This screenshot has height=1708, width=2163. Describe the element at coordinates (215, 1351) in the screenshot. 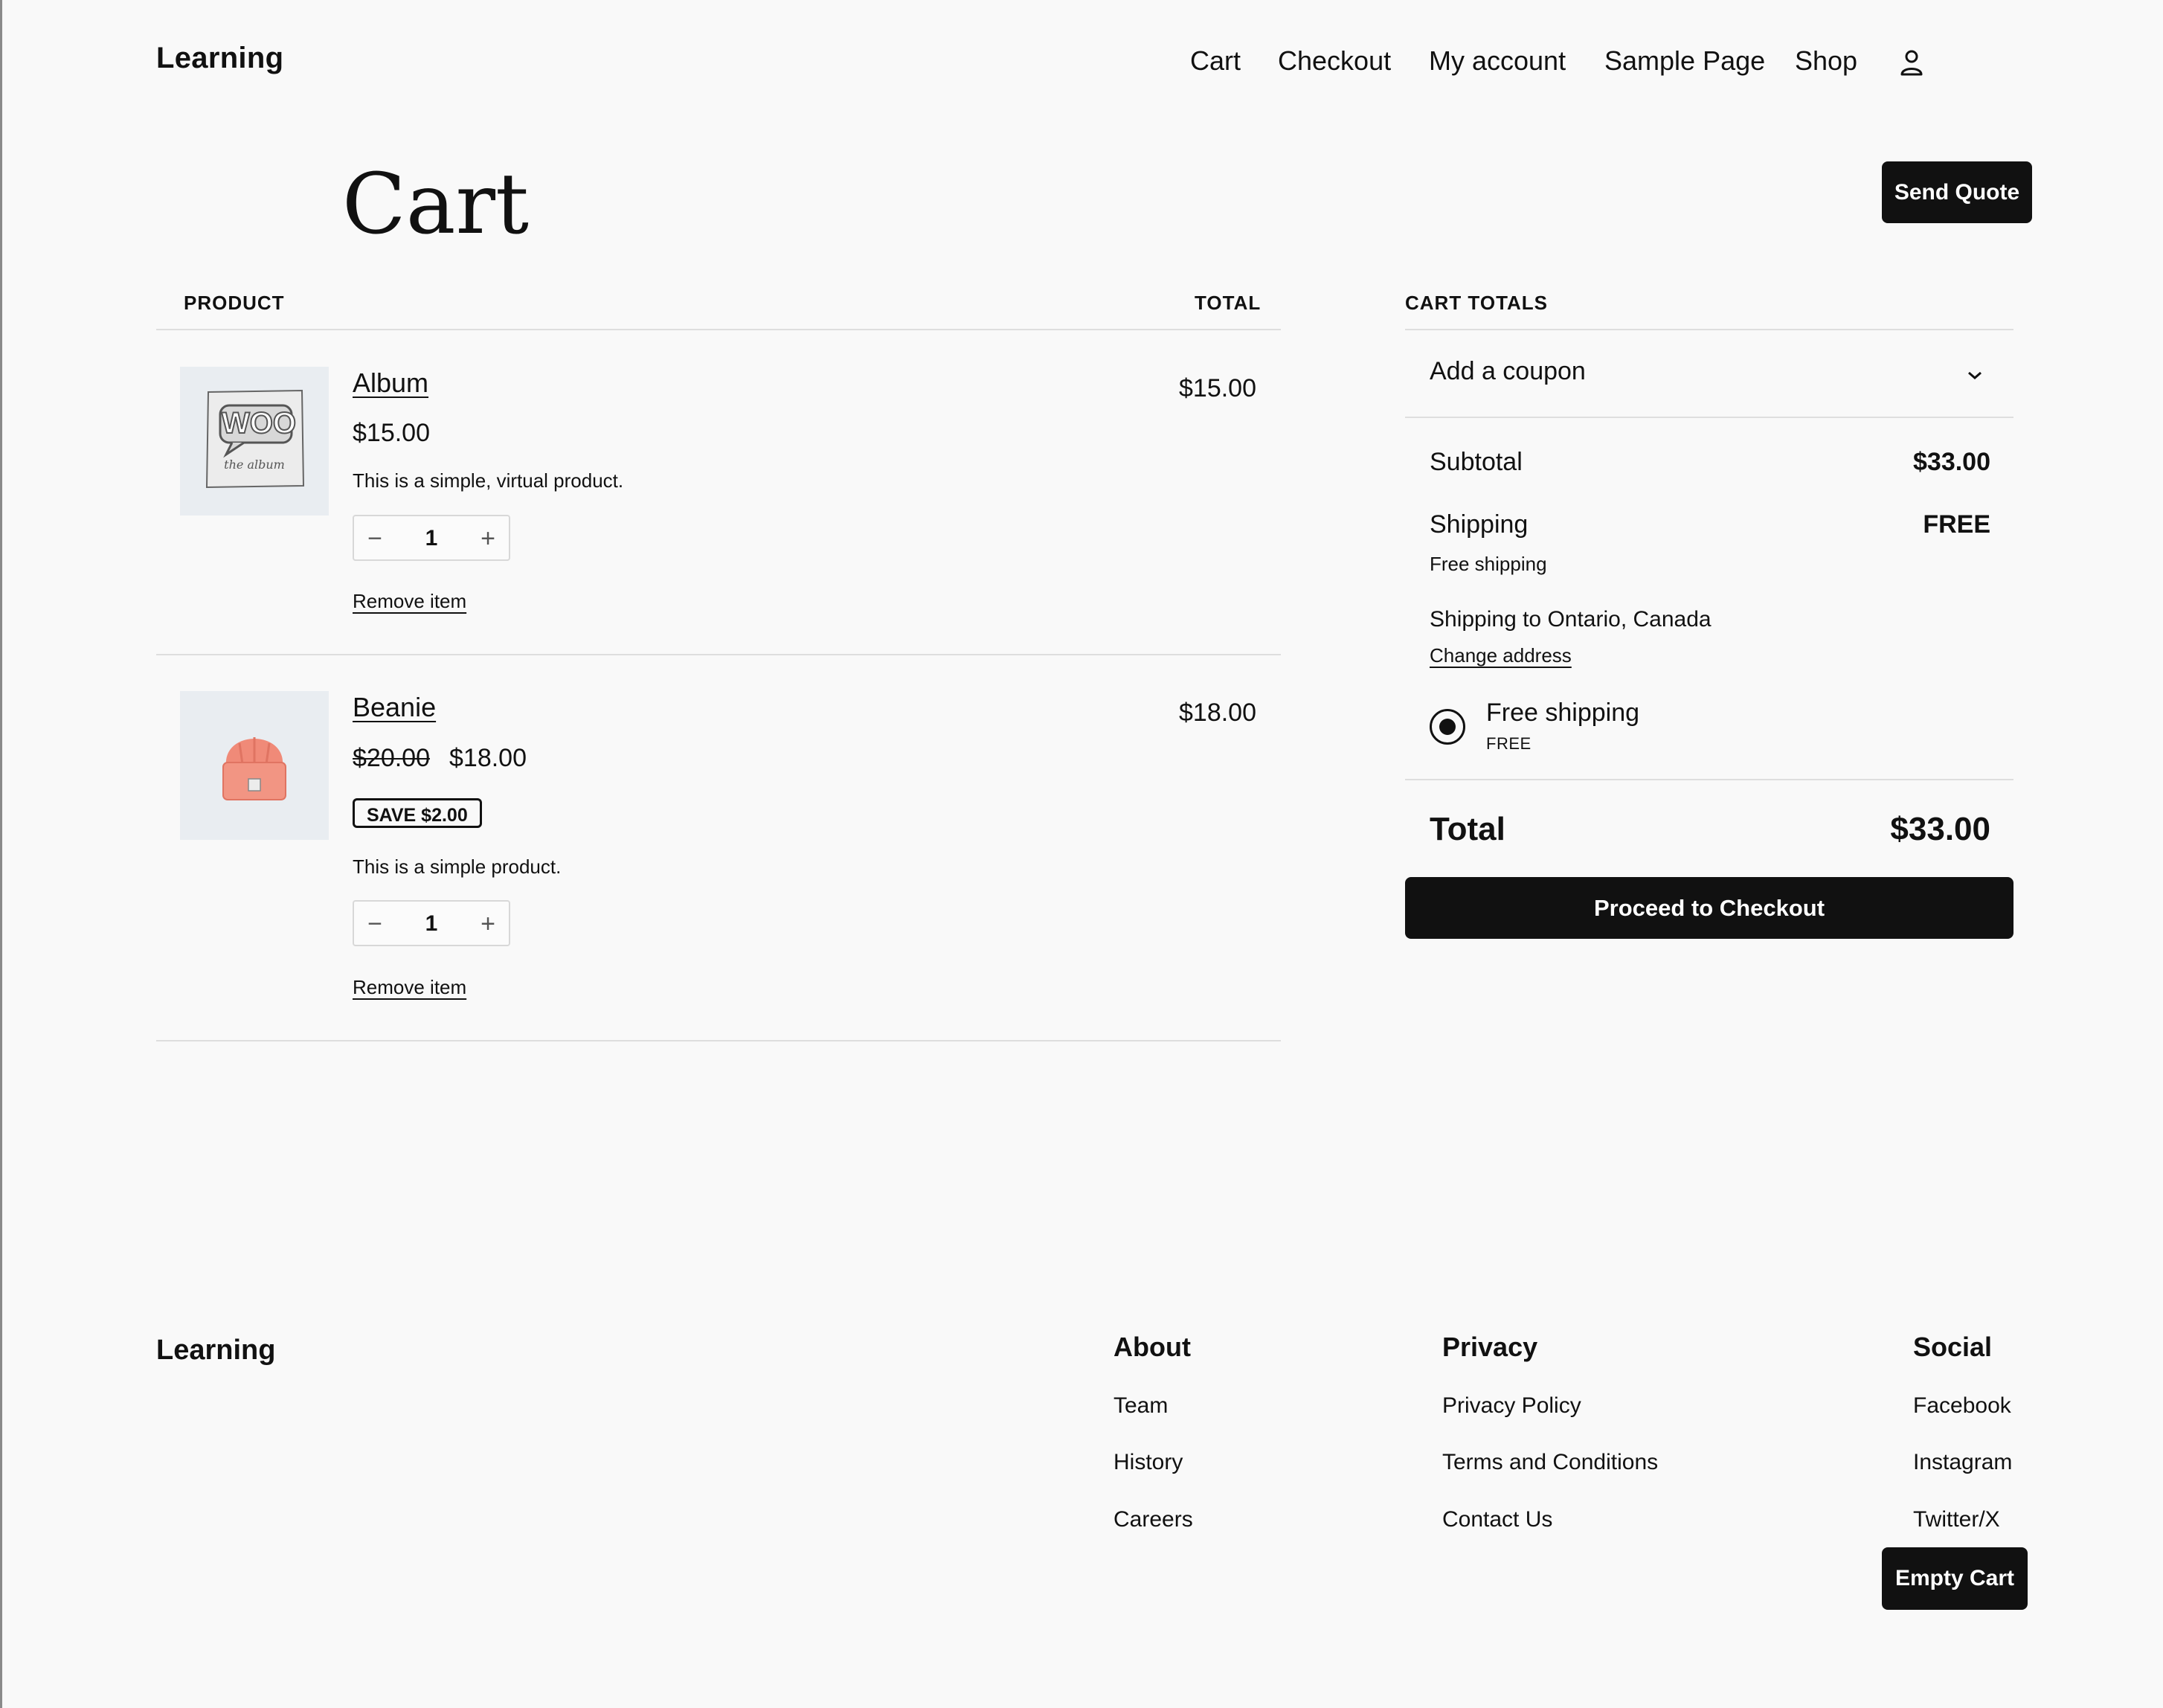

I see `footer-site-title: Learning` at that location.